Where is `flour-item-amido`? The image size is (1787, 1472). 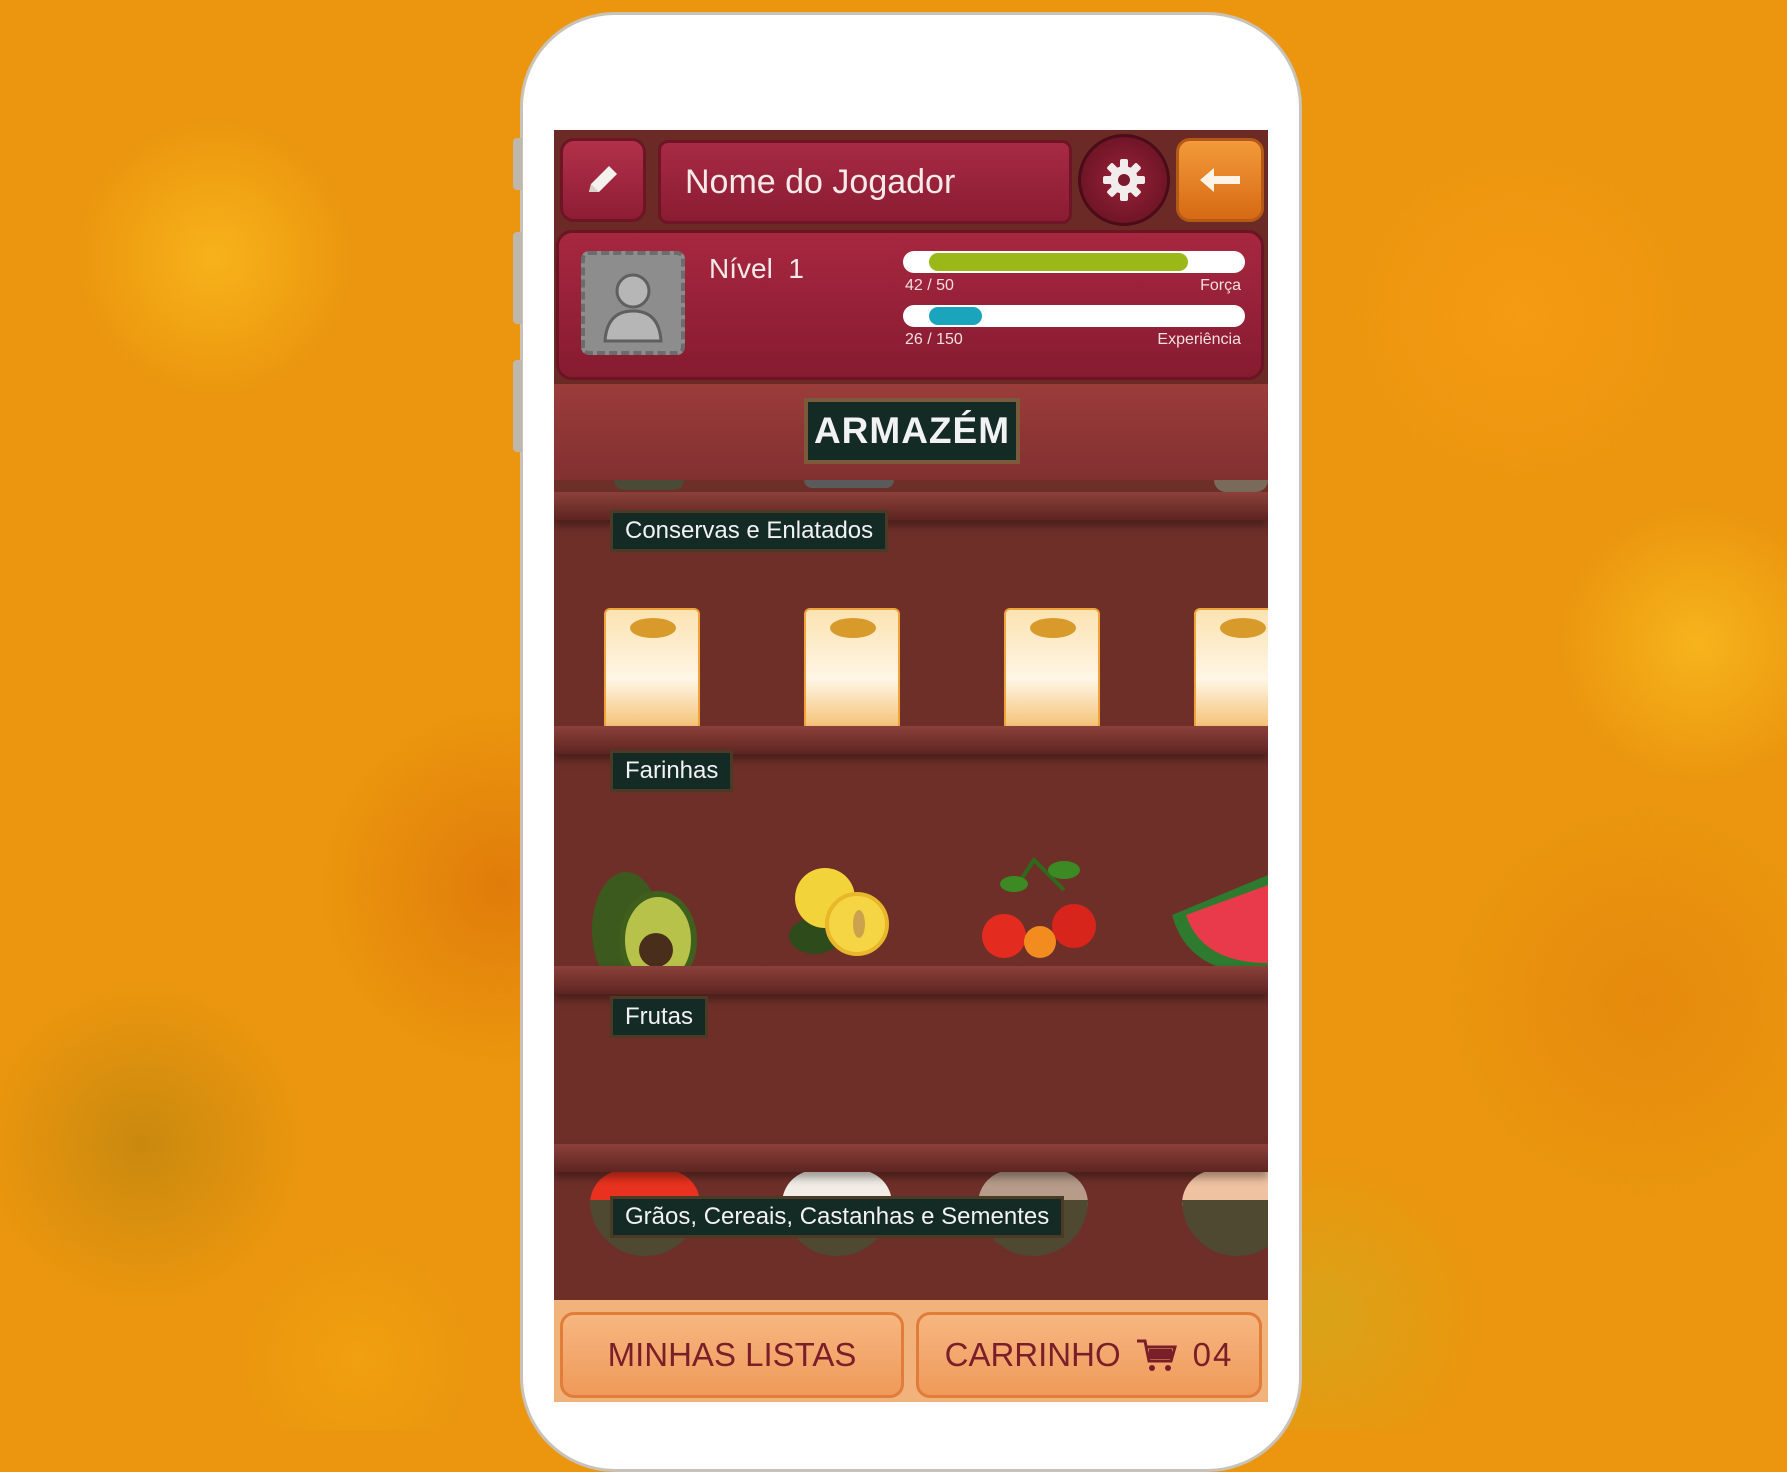 flour-item-amido is located at coordinates (1231, 673).